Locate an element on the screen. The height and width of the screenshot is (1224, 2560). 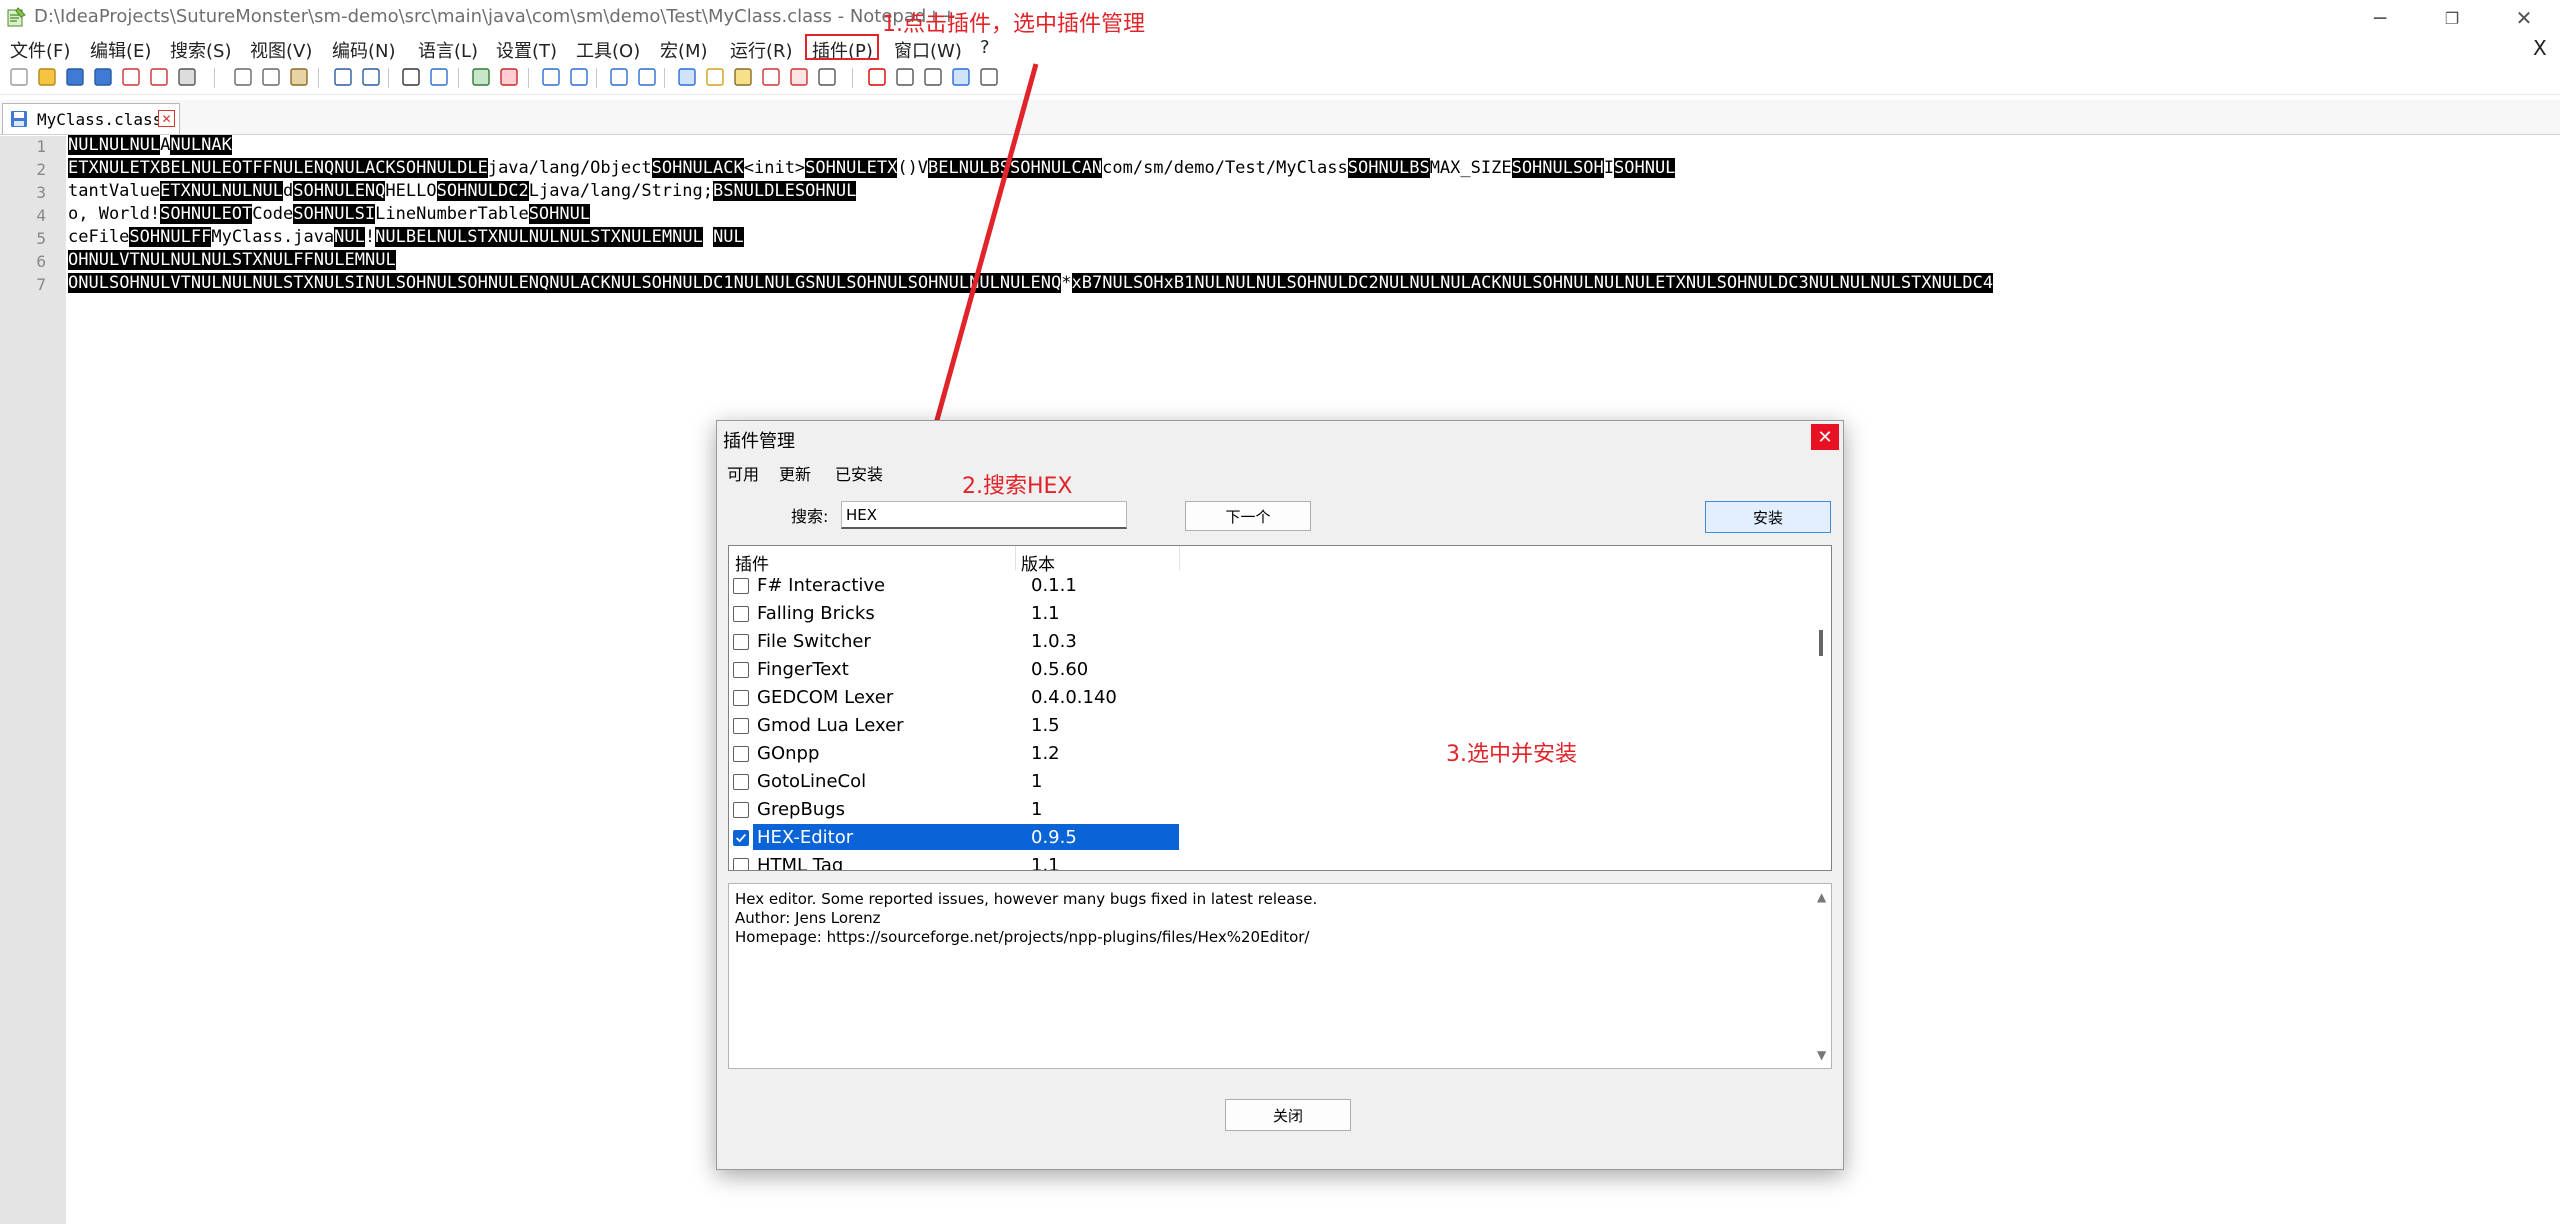
close-all-icon is located at coordinates (159, 77).